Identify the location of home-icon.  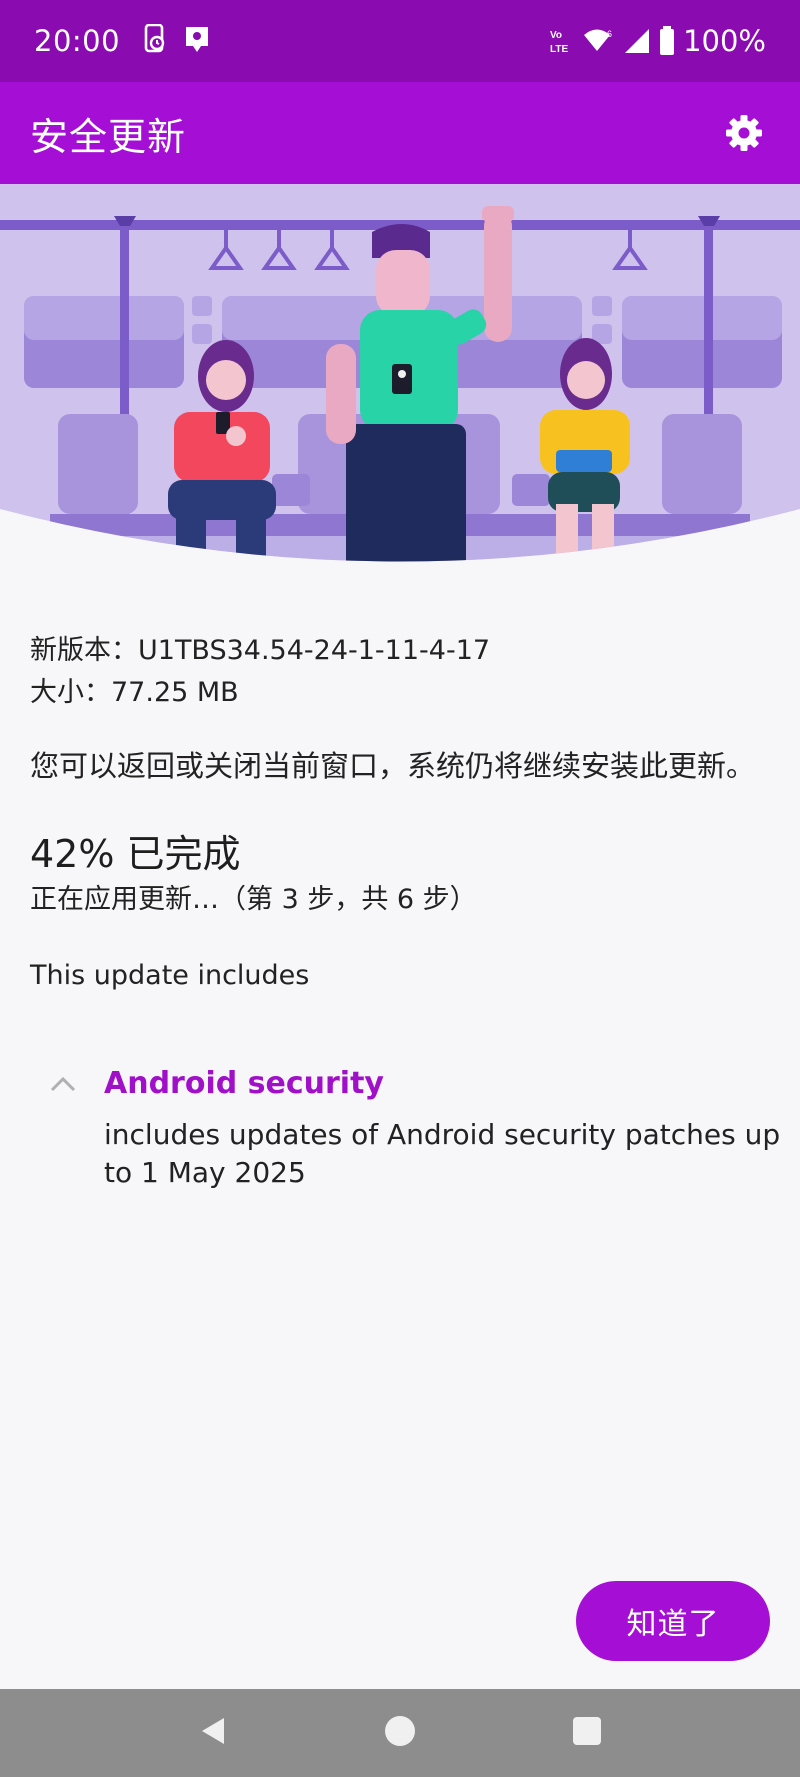
(400, 1733).